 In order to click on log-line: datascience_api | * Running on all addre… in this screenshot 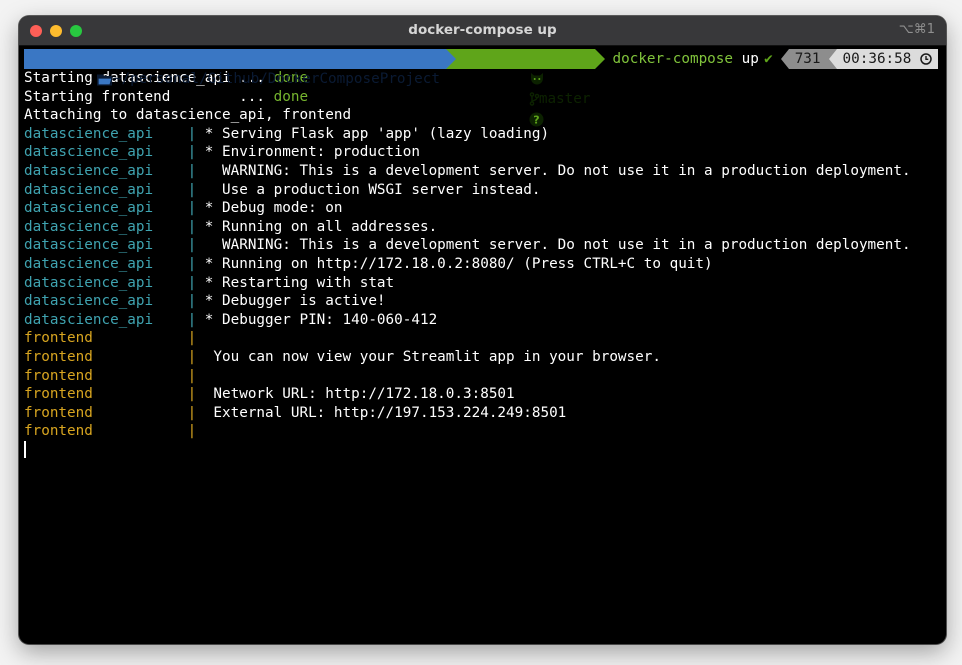, I will do `click(485, 227)`.